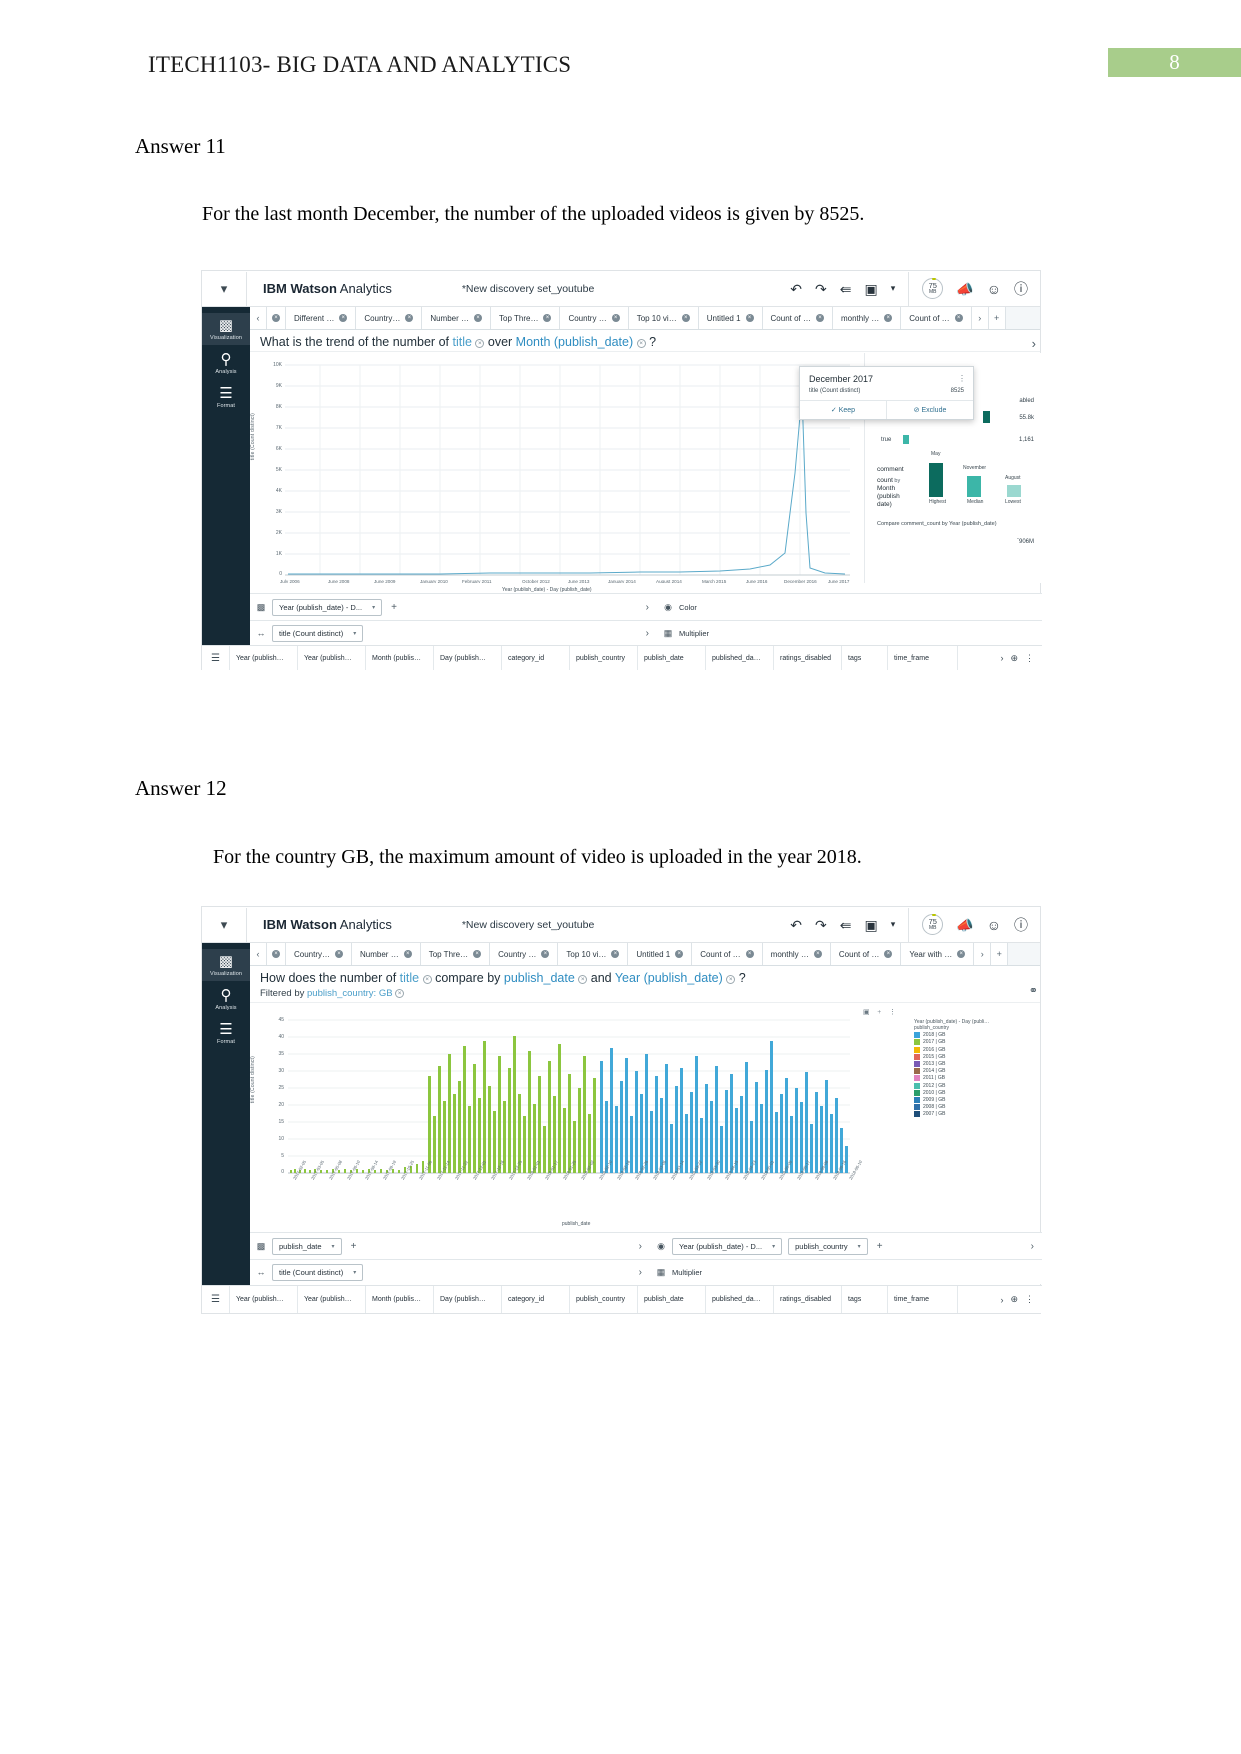  What do you see at coordinates (980, 318) in the screenshot?
I see `tab-scroll-right-icon: ›` at bounding box center [980, 318].